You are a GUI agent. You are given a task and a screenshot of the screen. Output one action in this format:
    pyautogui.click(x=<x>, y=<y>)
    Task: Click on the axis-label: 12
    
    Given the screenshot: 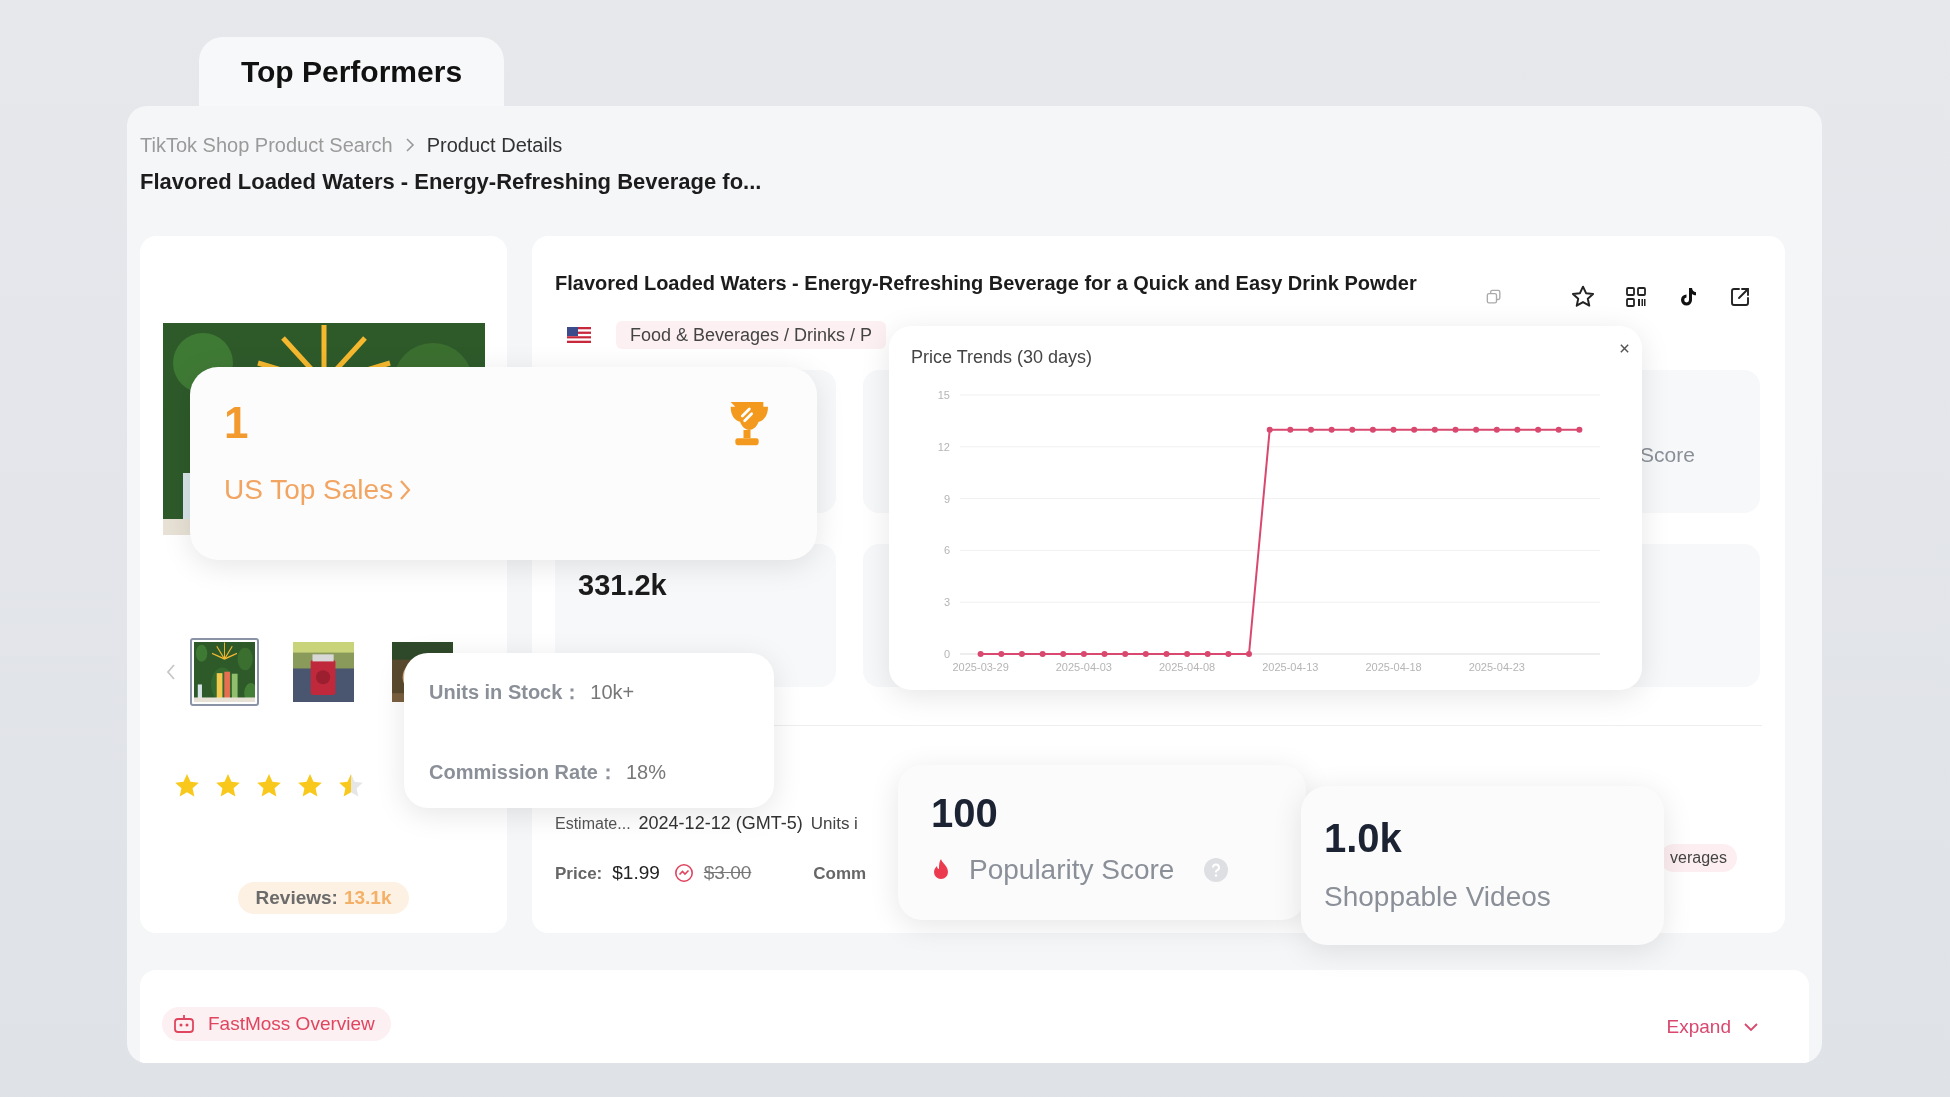 What is the action you would take?
    pyautogui.click(x=943, y=446)
    